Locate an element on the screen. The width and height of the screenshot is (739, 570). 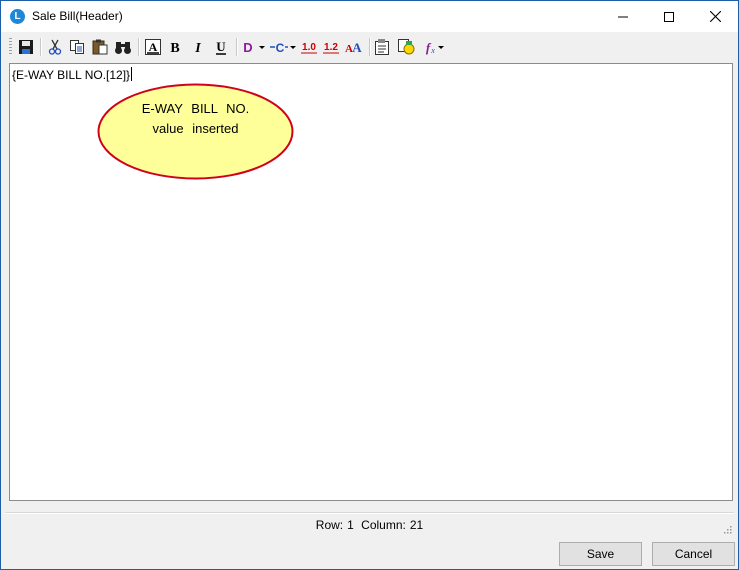
save-file-button is located at coordinates (26, 47).